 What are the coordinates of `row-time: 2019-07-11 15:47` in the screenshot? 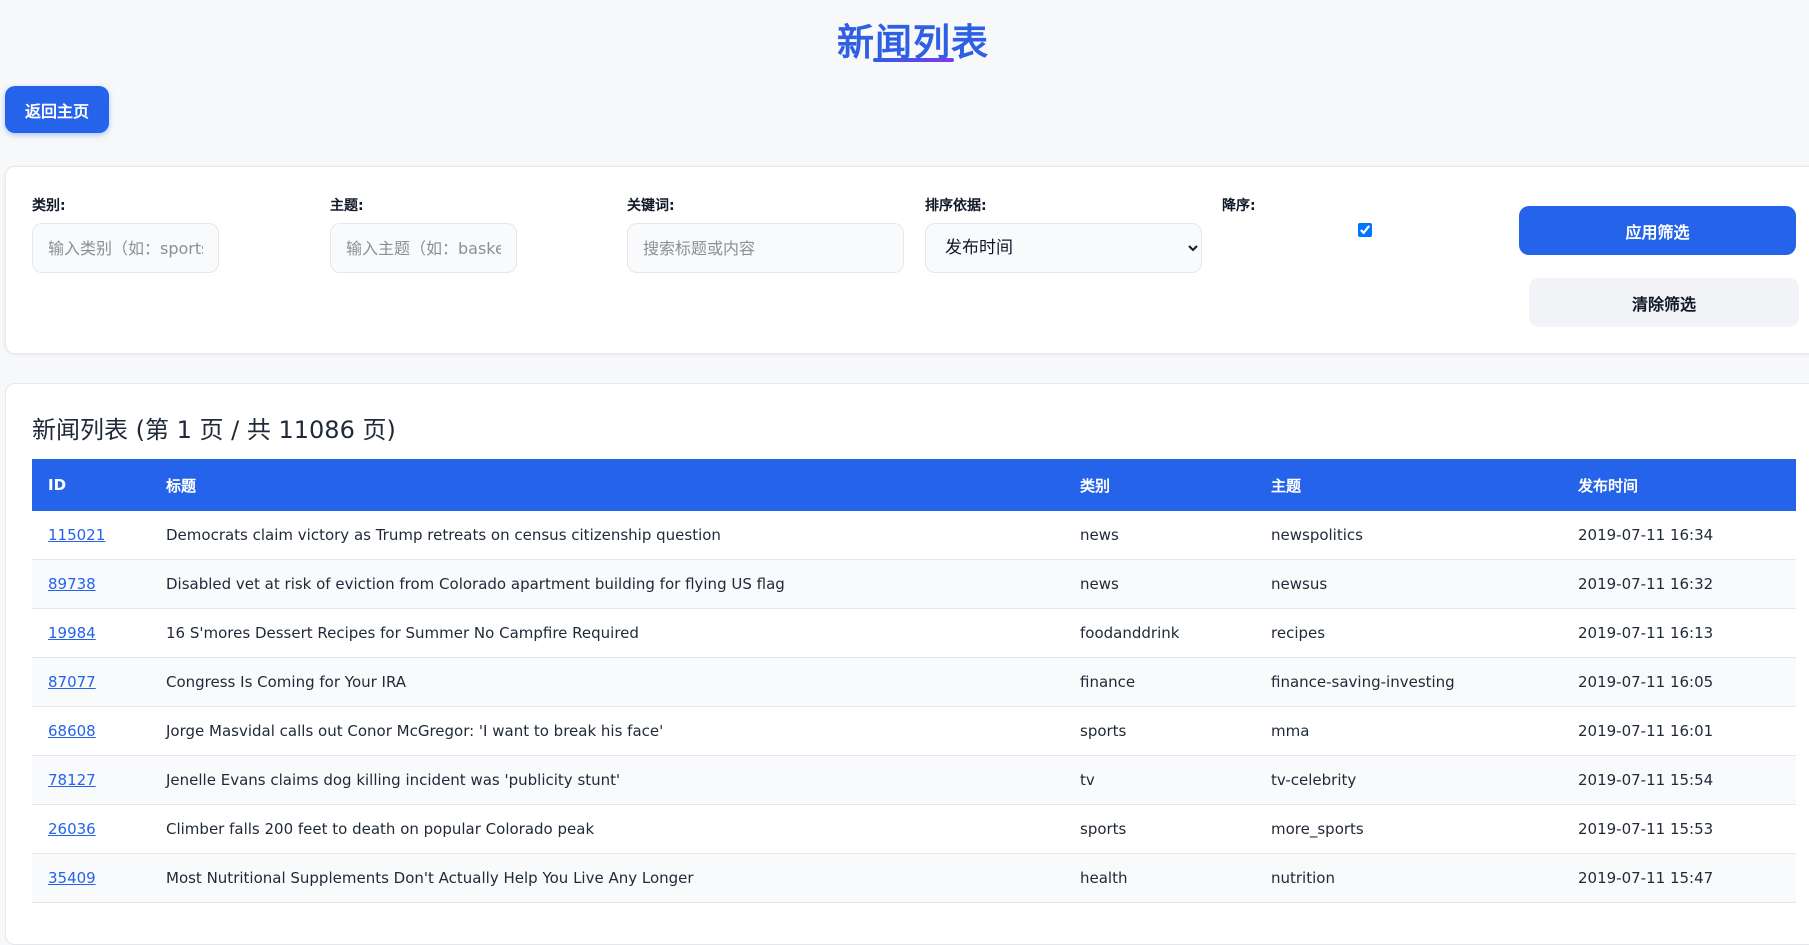 It's located at (1679, 878).